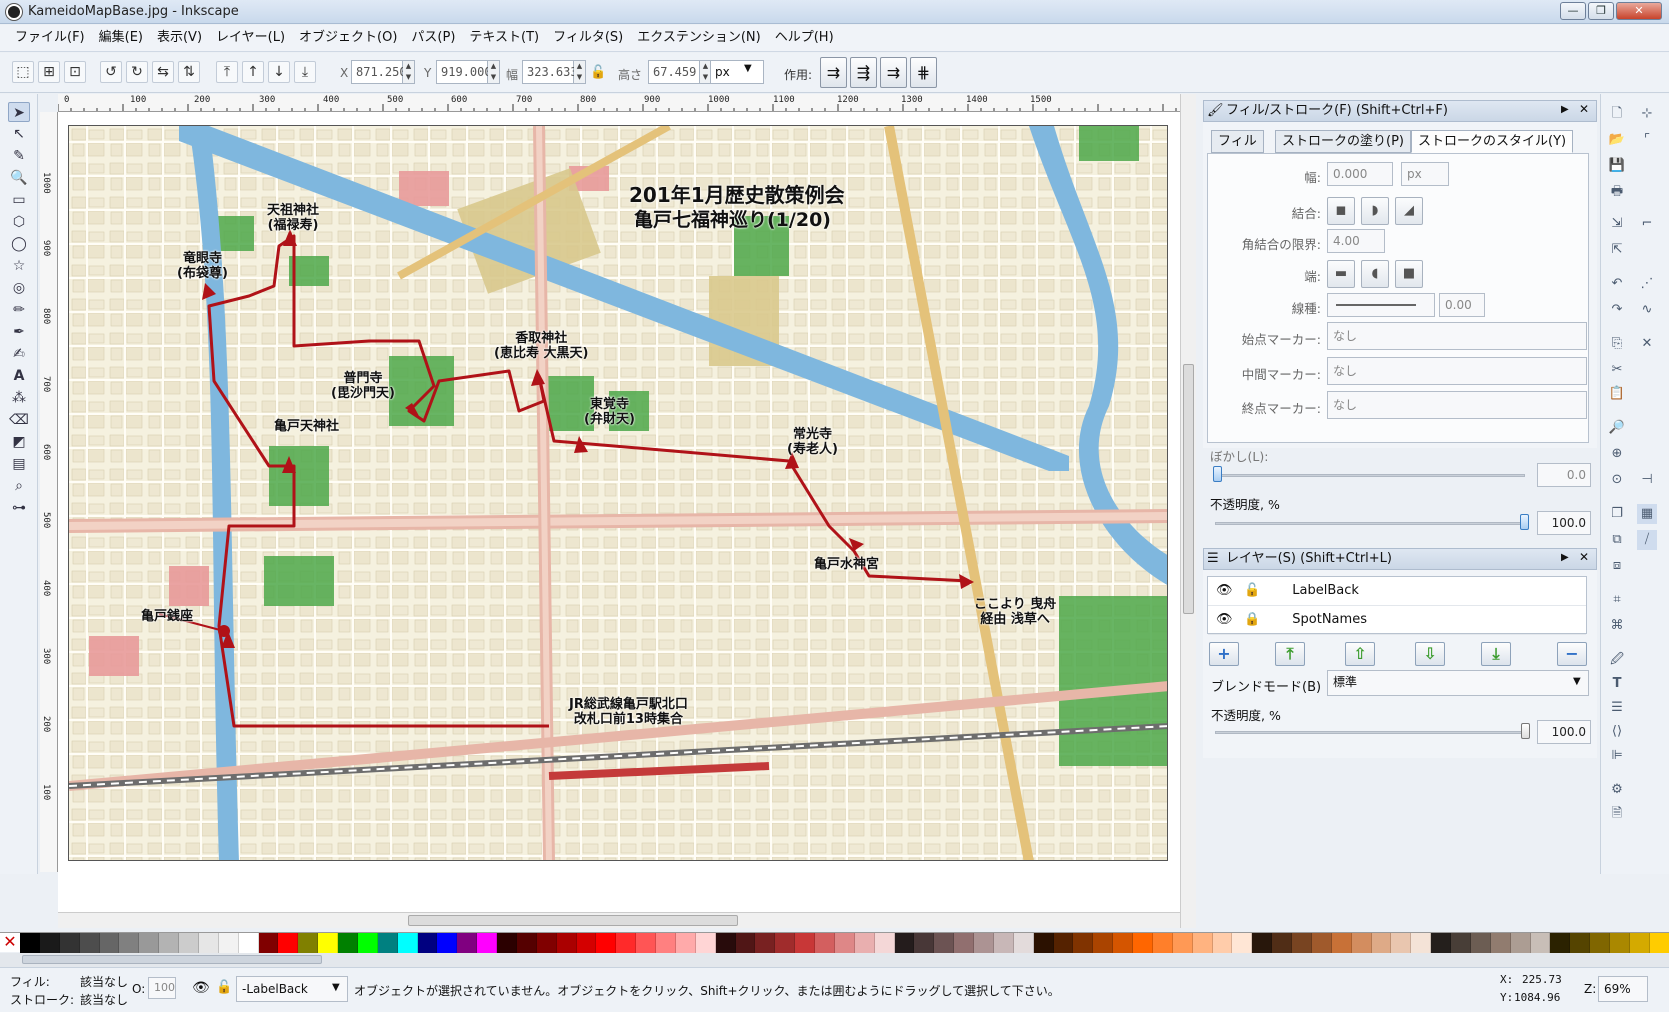 The image size is (1669, 1012). I want to click on group-icon: ⌗, so click(1617, 600).